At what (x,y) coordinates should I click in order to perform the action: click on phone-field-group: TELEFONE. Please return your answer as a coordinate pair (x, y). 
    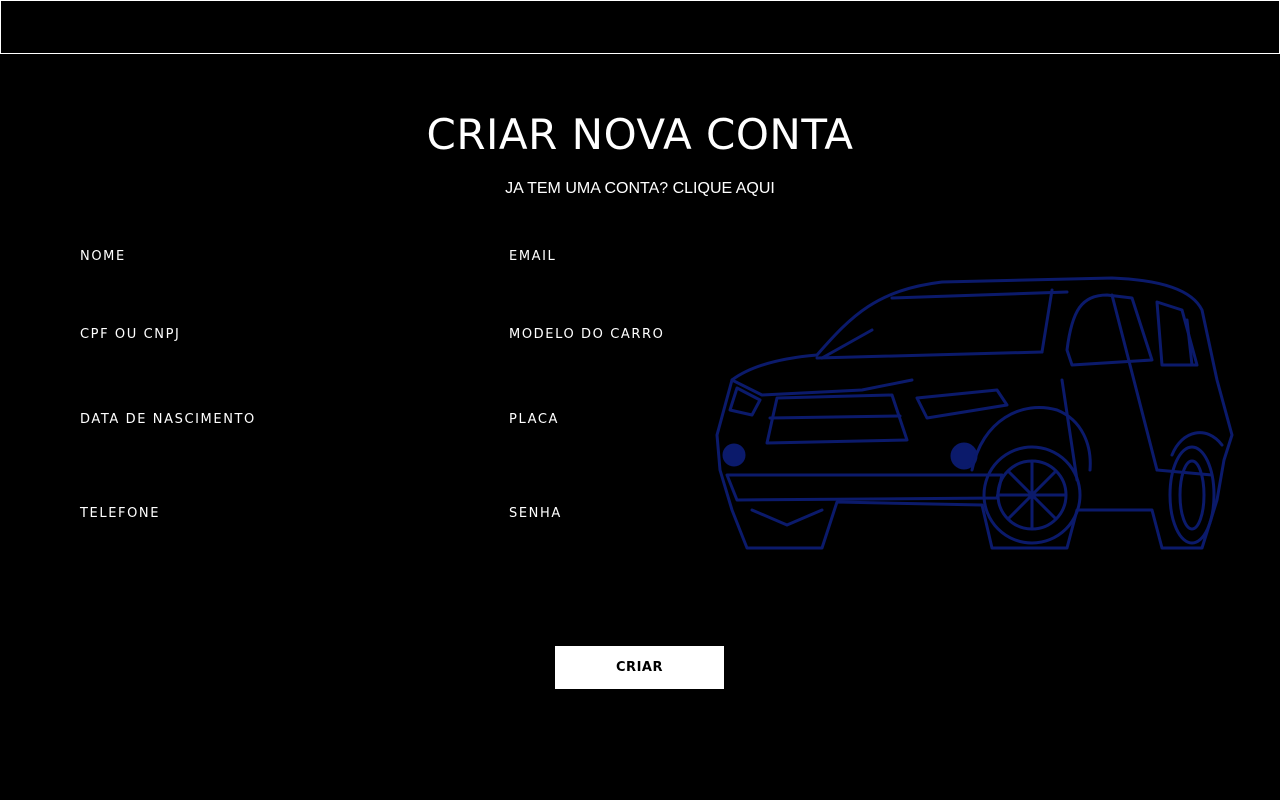
    Looking at the image, I should click on (270, 534).